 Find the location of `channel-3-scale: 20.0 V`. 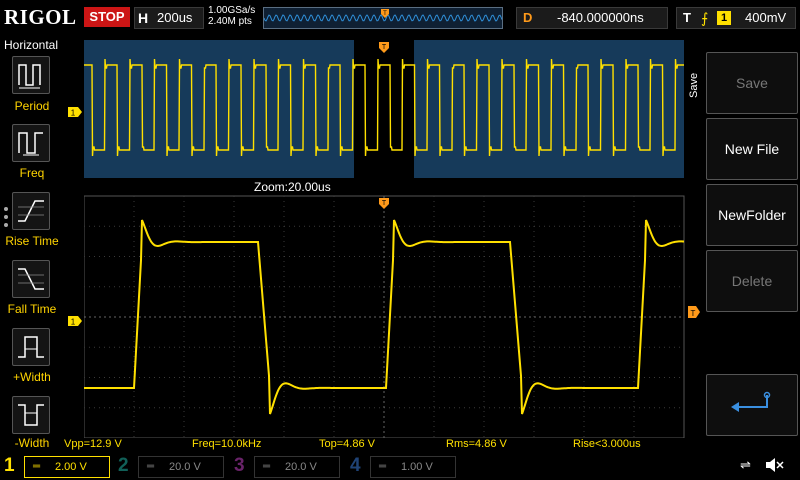

channel-3-scale: 20.0 V is located at coordinates (301, 467).